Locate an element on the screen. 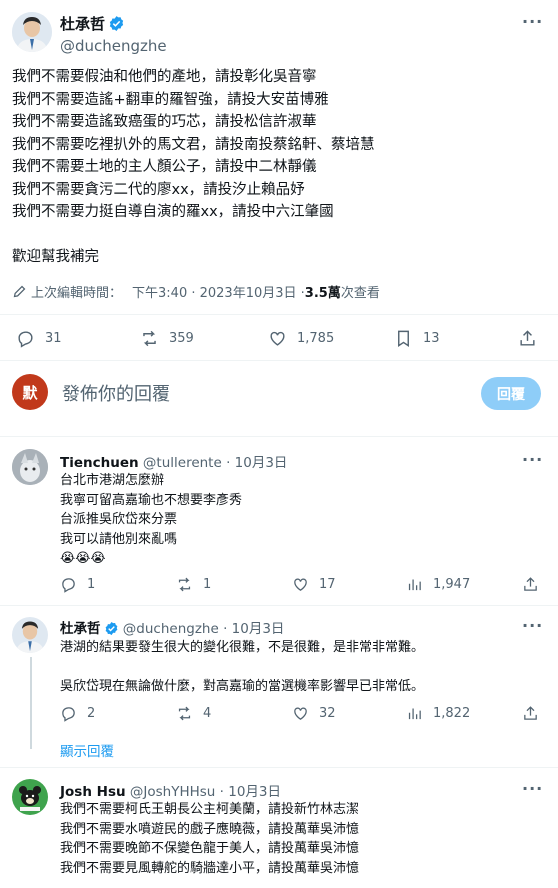  retweet-action: 359 is located at coordinates (167, 338).